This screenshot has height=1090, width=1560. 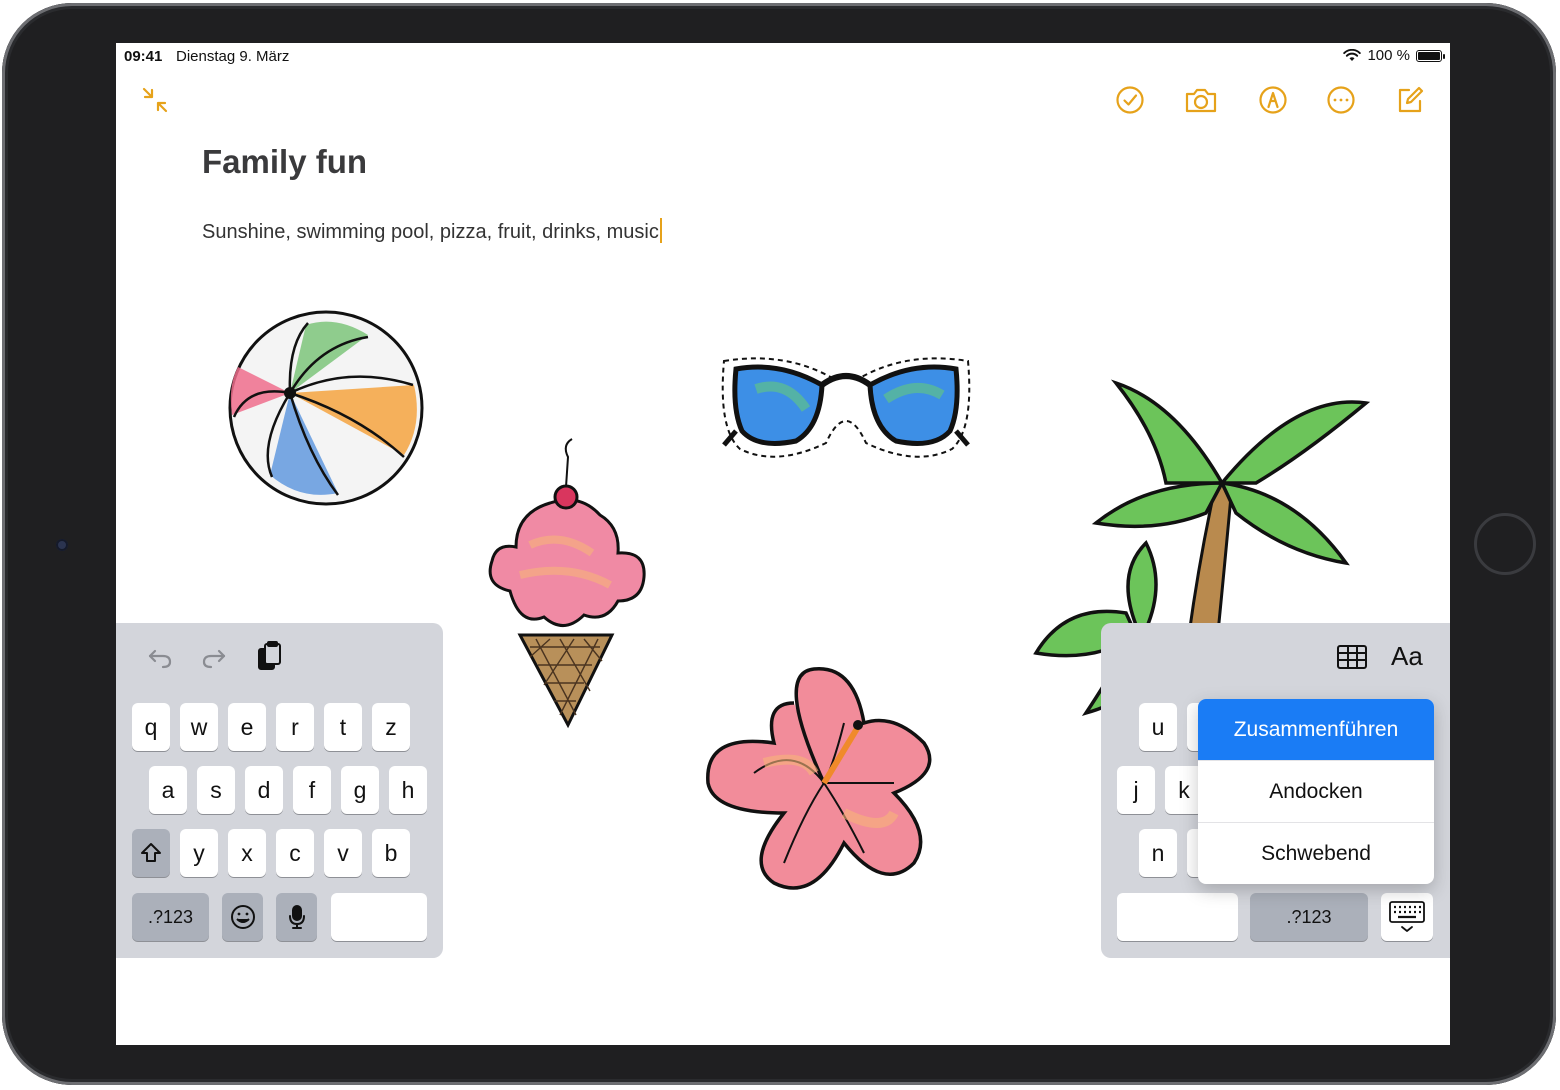 I want to click on note-title: Family fun, so click(x=284, y=162).